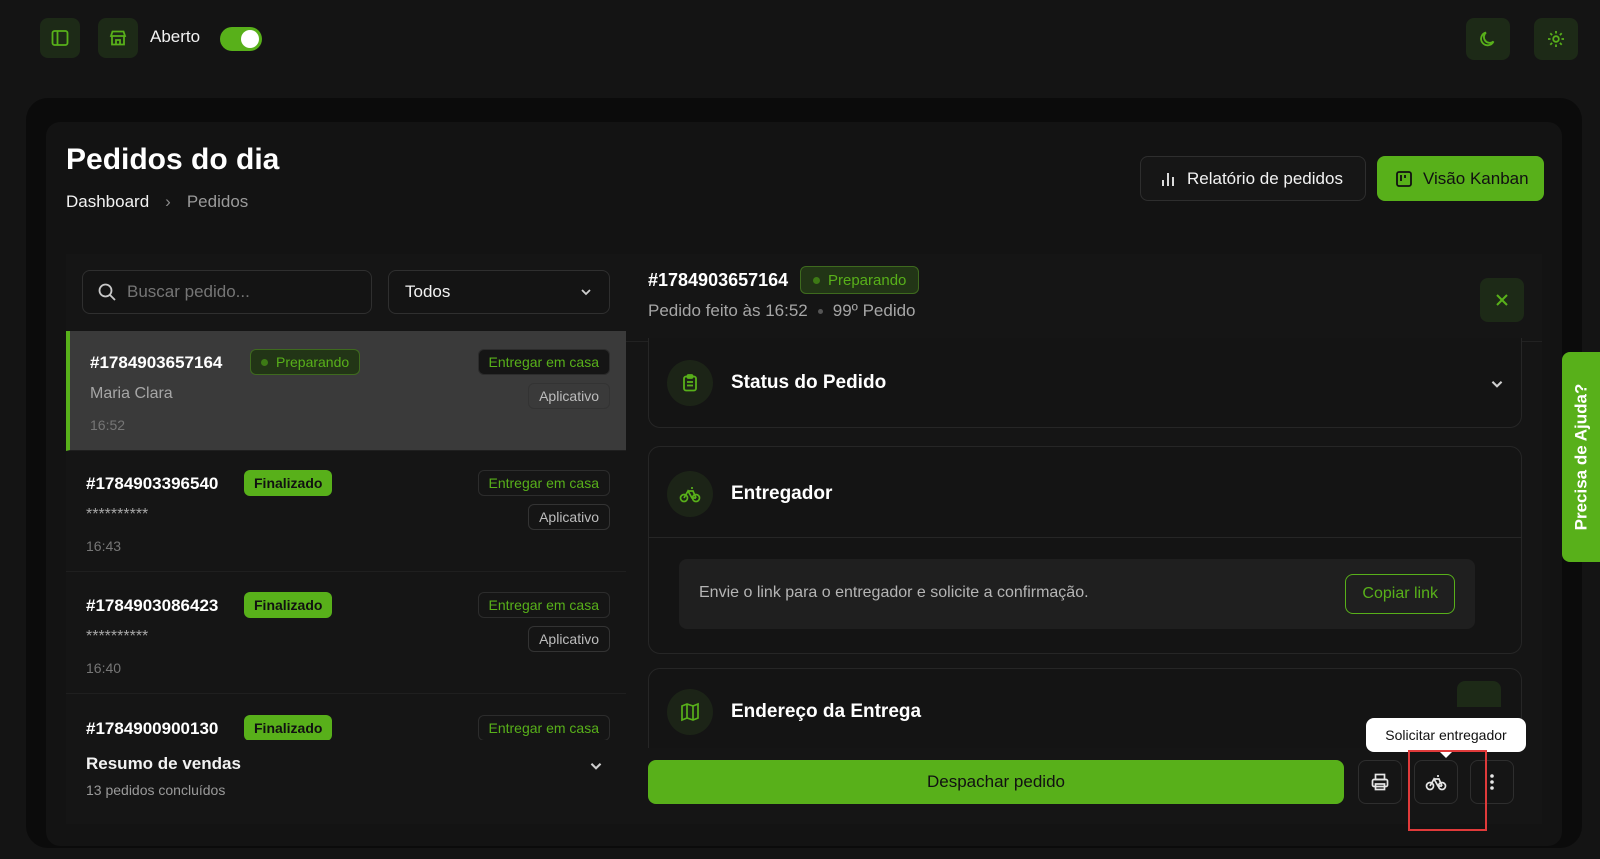  What do you see at coordinates (1400, 594) in the screenshot?
I see `copy-link-button: Copiar link` at bounding box center [1400, 594].